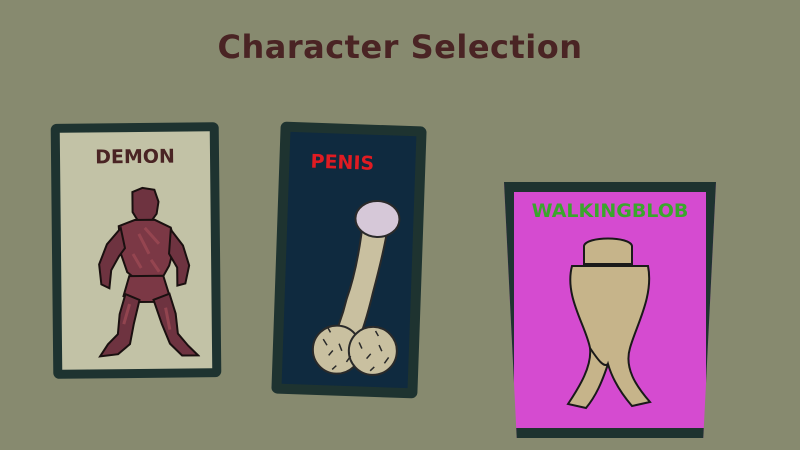 The height and width of the screenshot is (450, 800). I want to click on walkingblob-figure, so click(609, 323).